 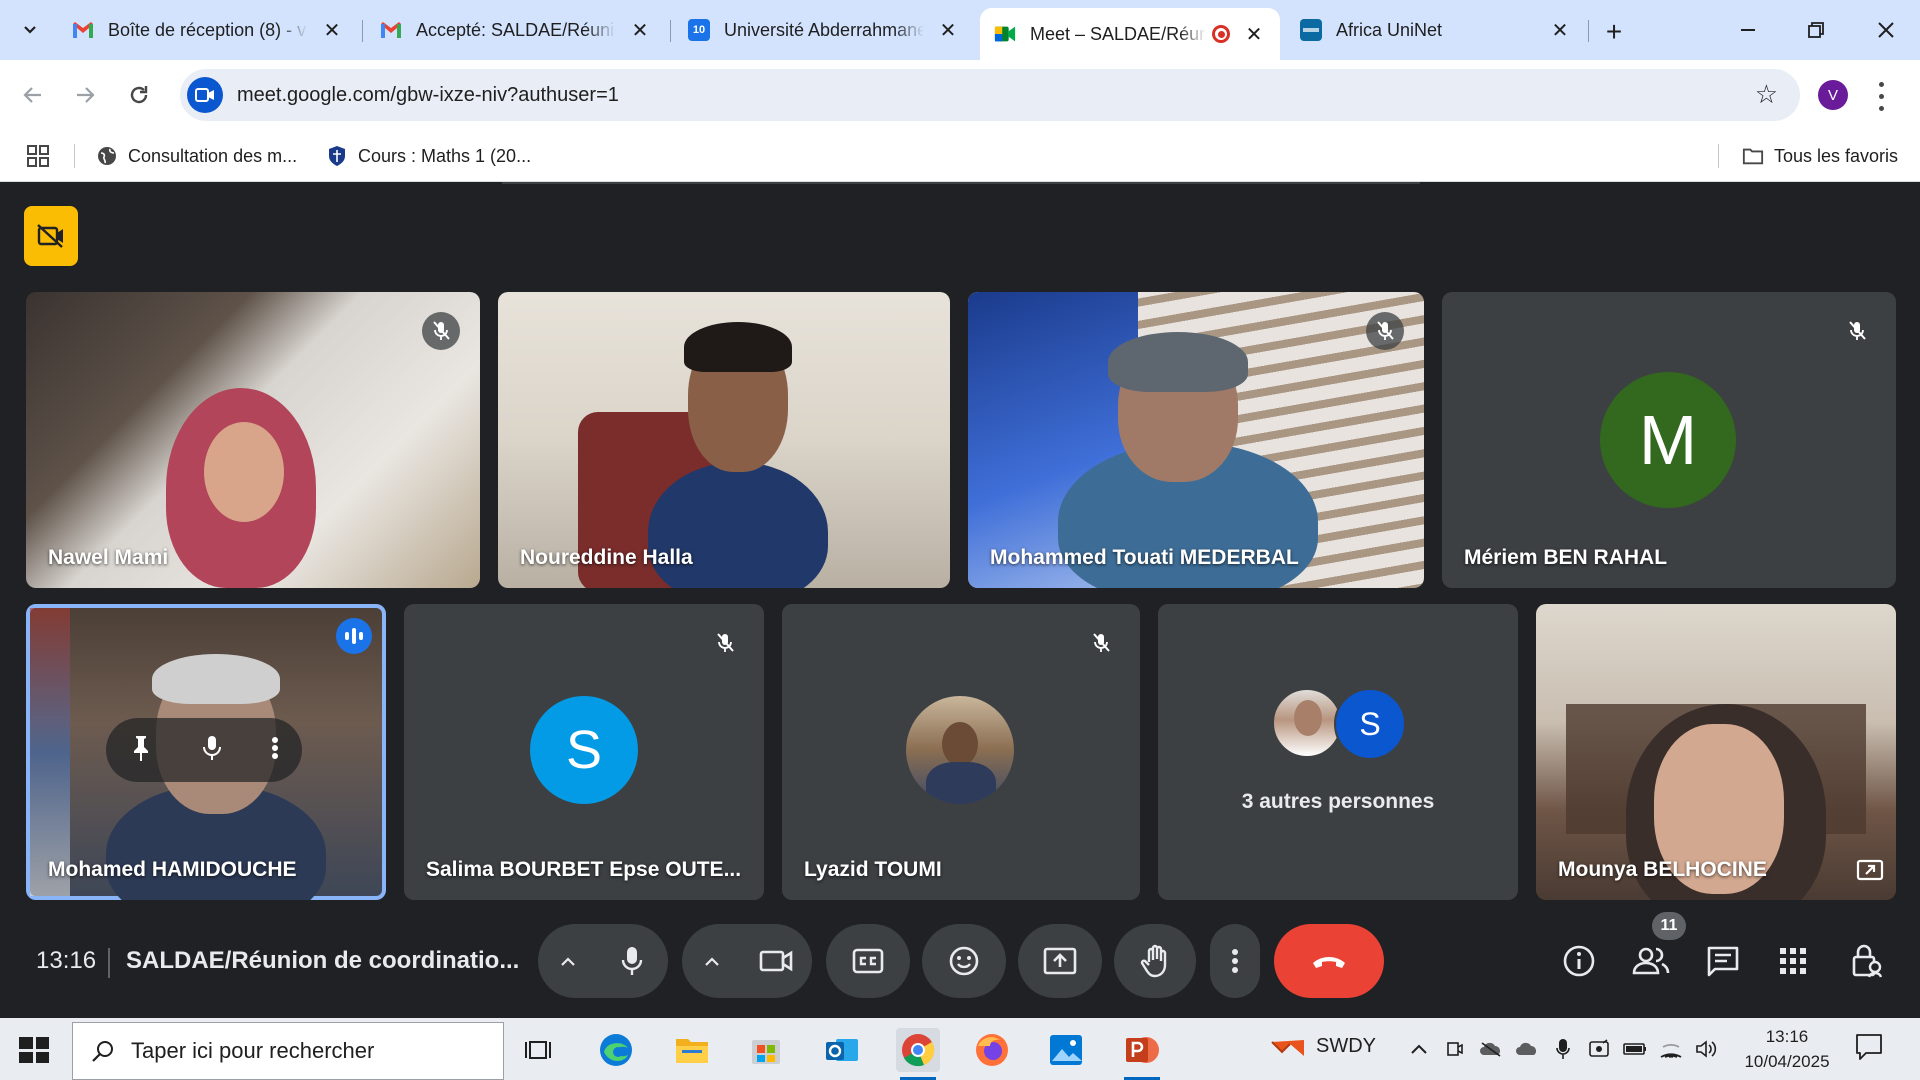 I want to click on chrome-app, so click(x=918, y=1054).